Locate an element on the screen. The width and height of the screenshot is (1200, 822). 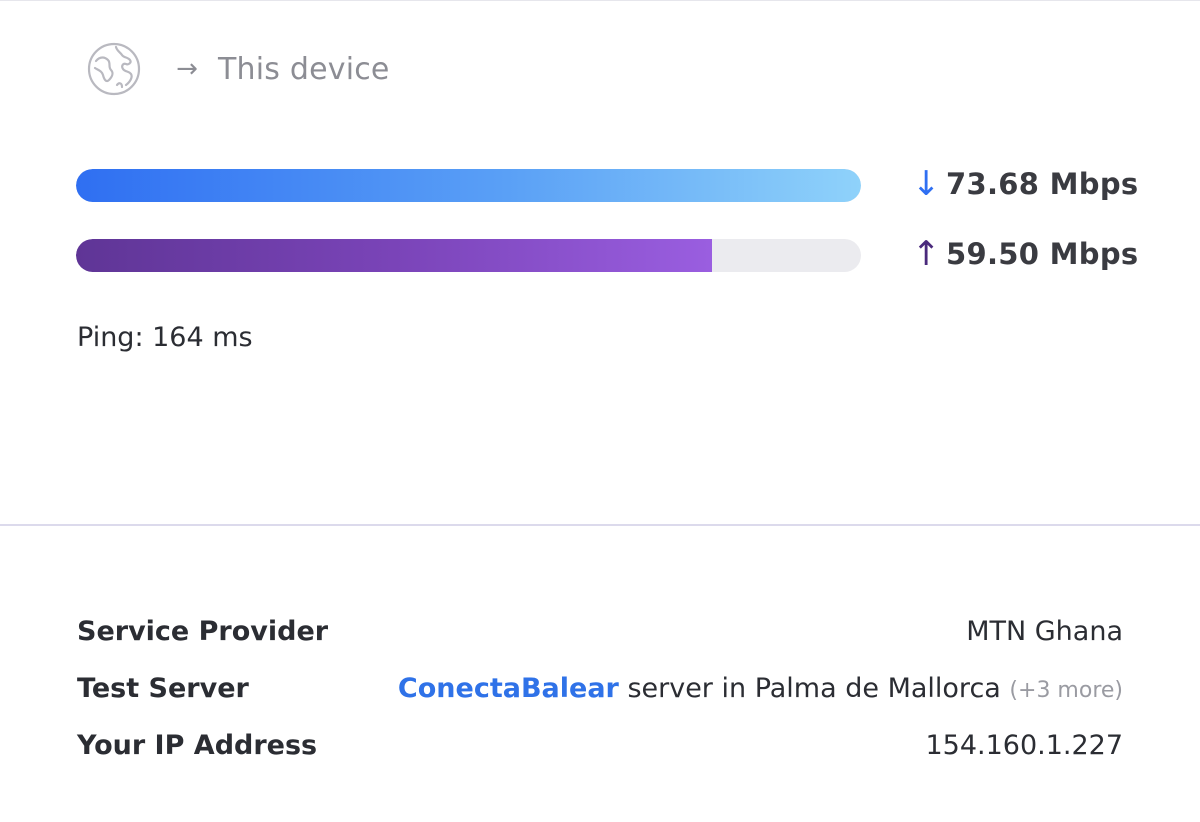
arrow-right-icon: → is located at coordinates (187, 69).